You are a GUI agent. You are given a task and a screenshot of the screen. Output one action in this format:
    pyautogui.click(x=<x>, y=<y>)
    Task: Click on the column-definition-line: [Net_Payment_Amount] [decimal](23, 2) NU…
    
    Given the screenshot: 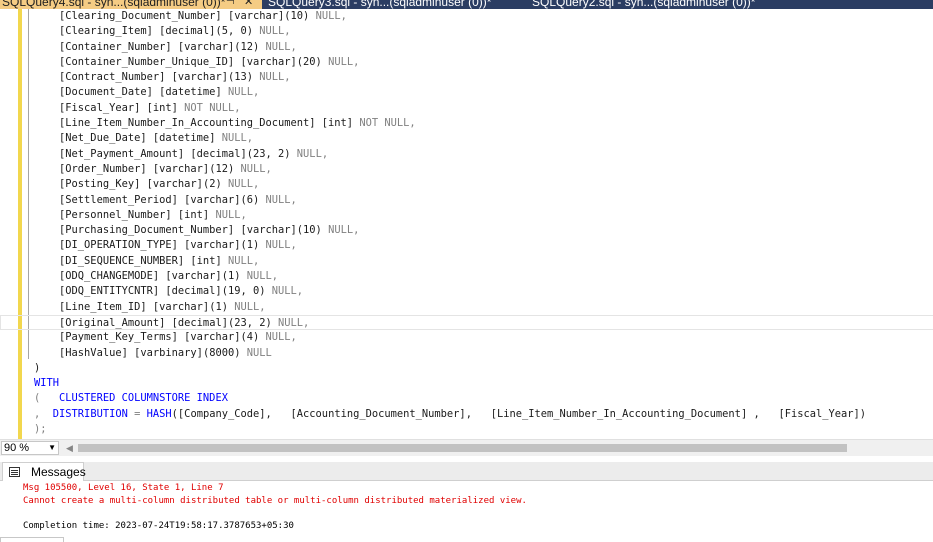 What is the action you would take?
    pyautogui.click(x=483, y=154)
    